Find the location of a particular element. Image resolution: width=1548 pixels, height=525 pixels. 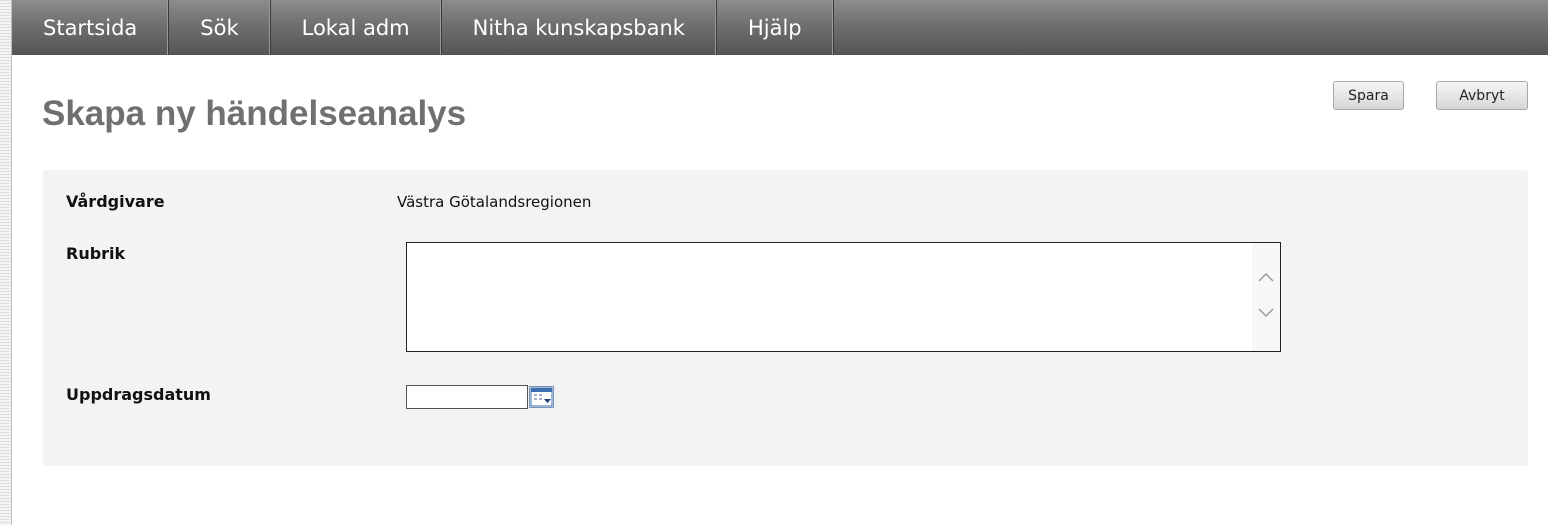

rubrik-scrollbar is located at coordinates (1266, 297).